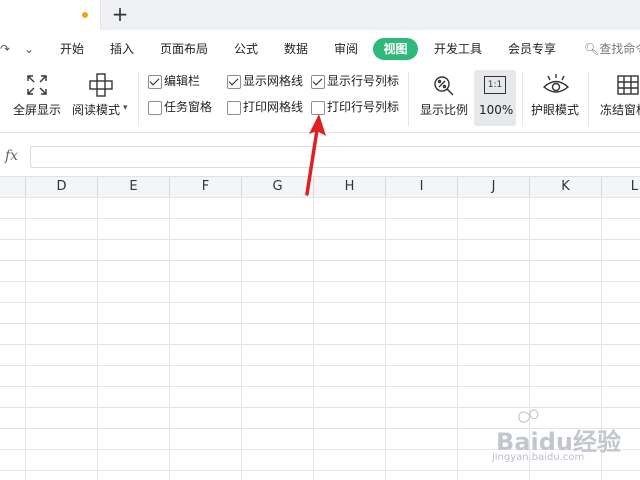 This screenshot has width=640, height=480. I want to click on freeze-panes-label: 冻结窗格, so click(620, 110).